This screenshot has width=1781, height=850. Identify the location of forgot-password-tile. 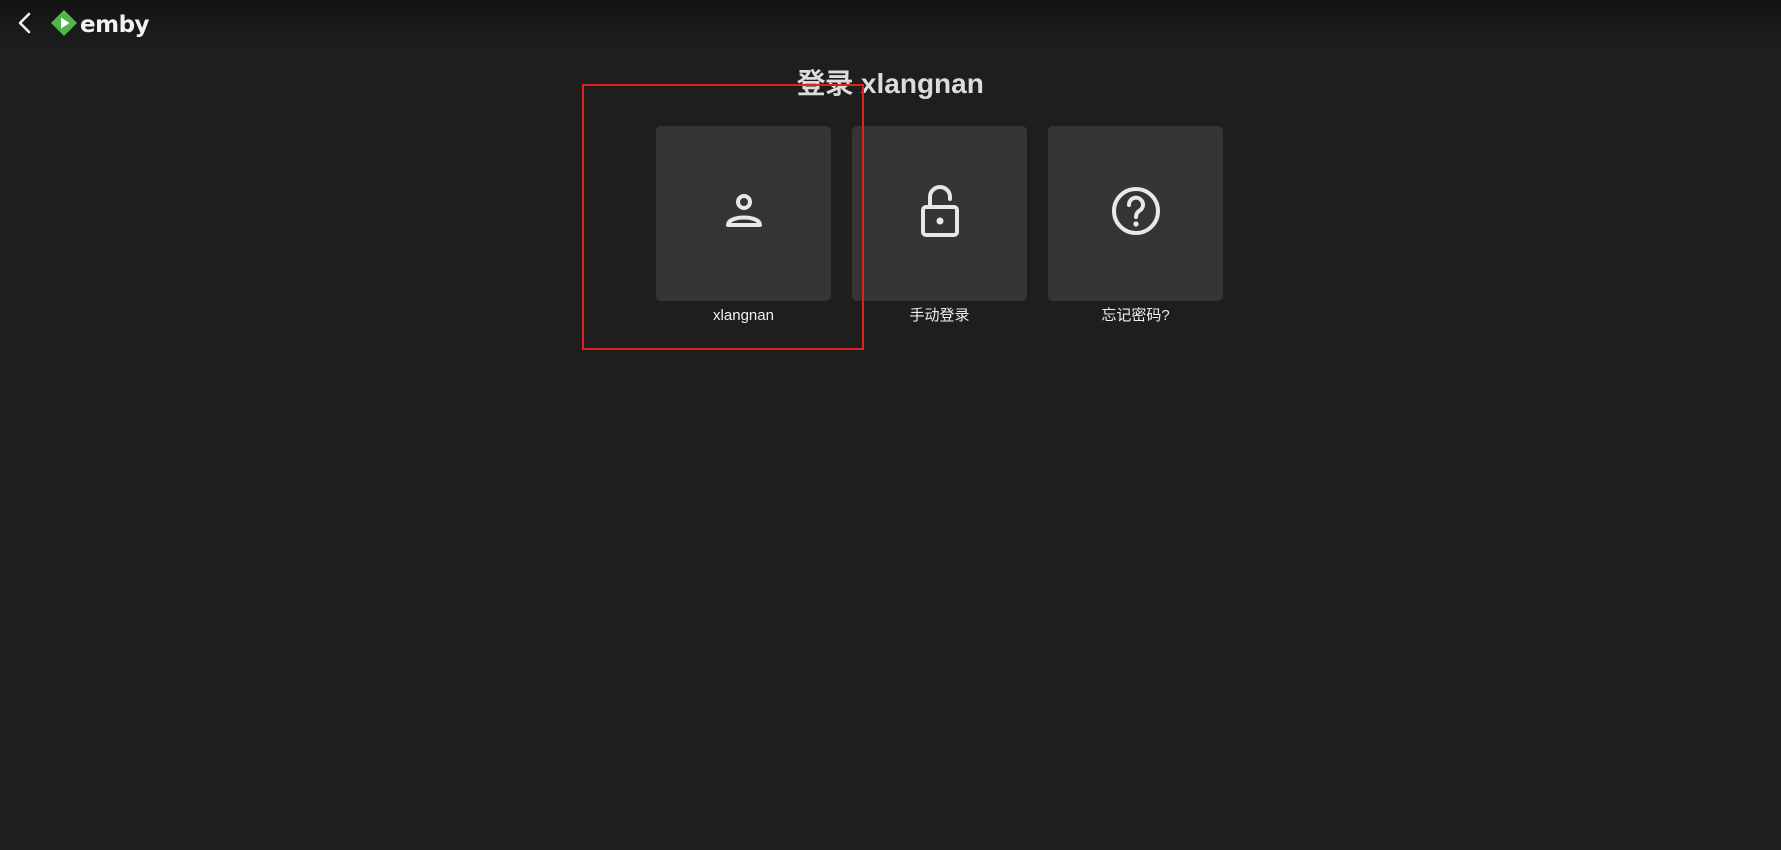
(1135, 213).